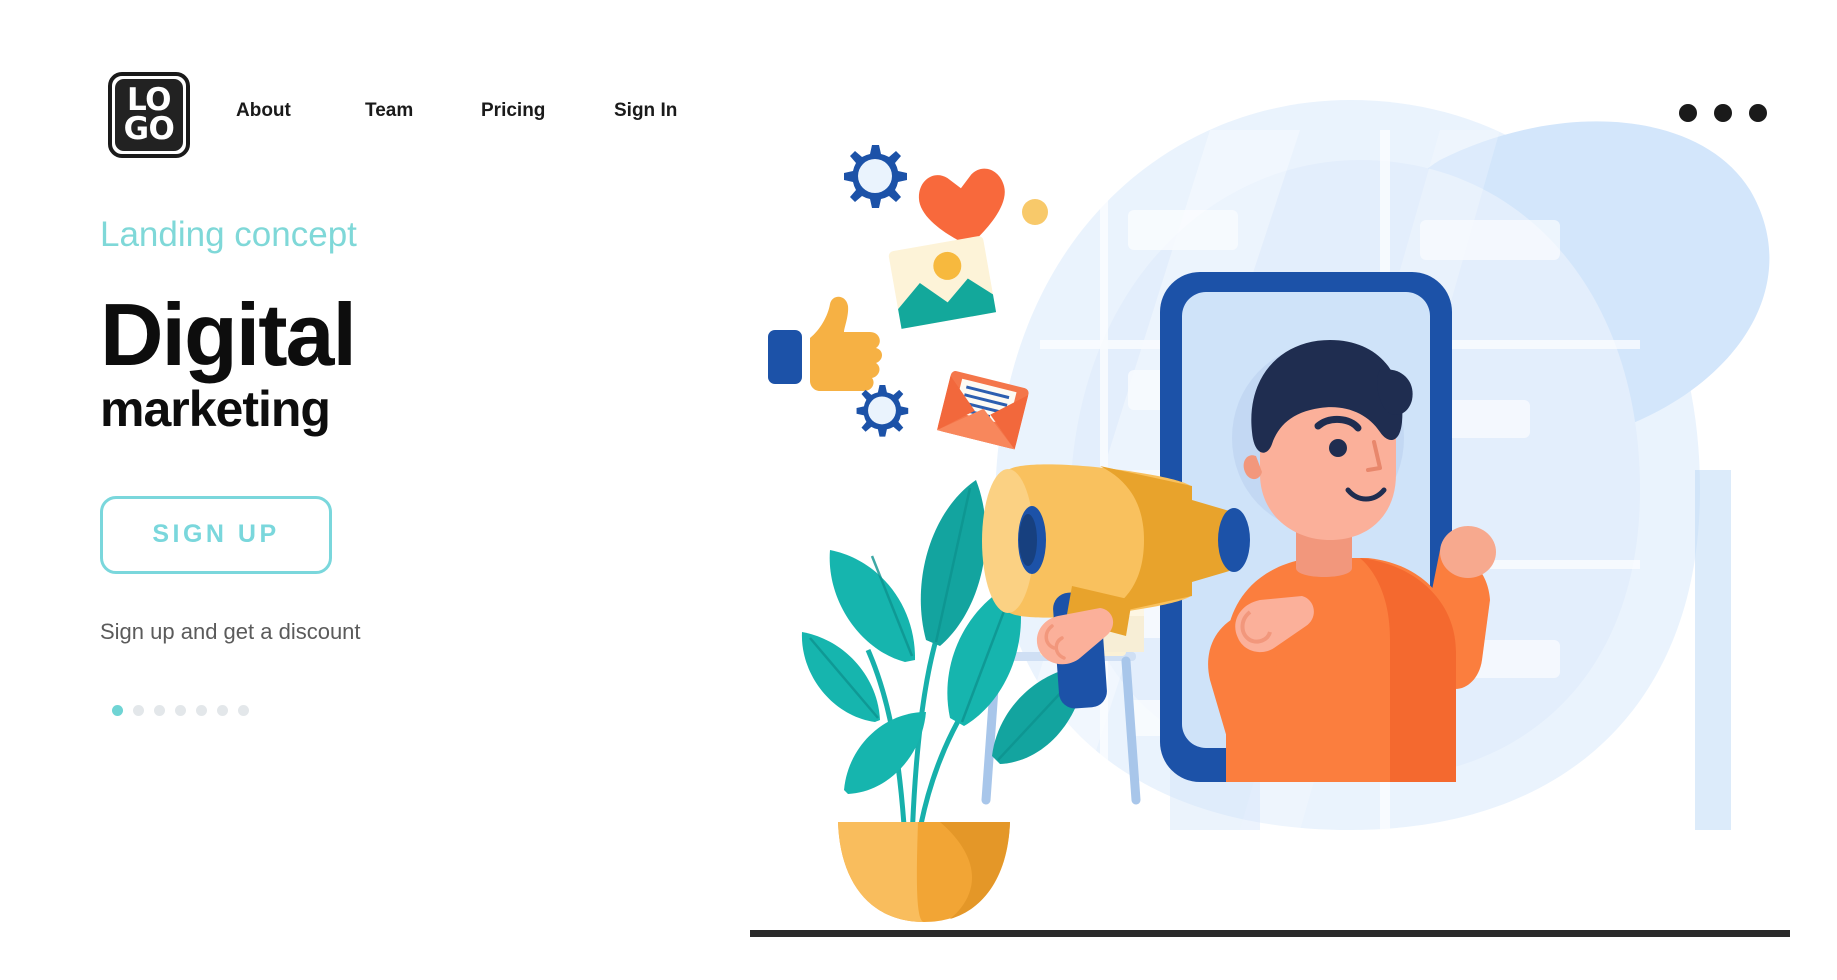  I want to click on thumbs-up-icon, so click(825, 343).